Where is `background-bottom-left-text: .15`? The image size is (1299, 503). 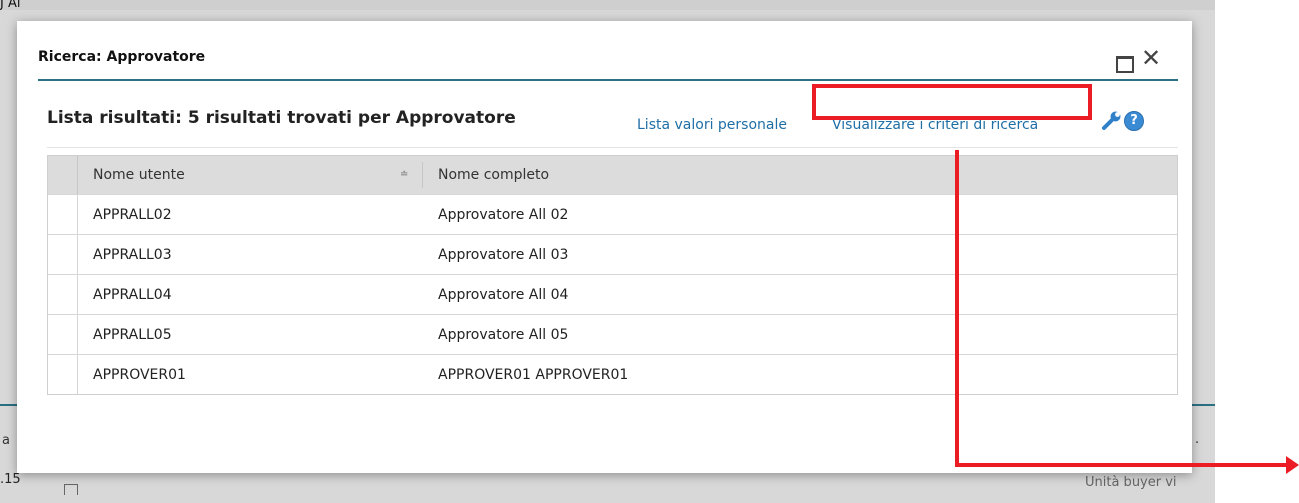
background-bottom-left-text: .15 is located at coordinates (10, 479).